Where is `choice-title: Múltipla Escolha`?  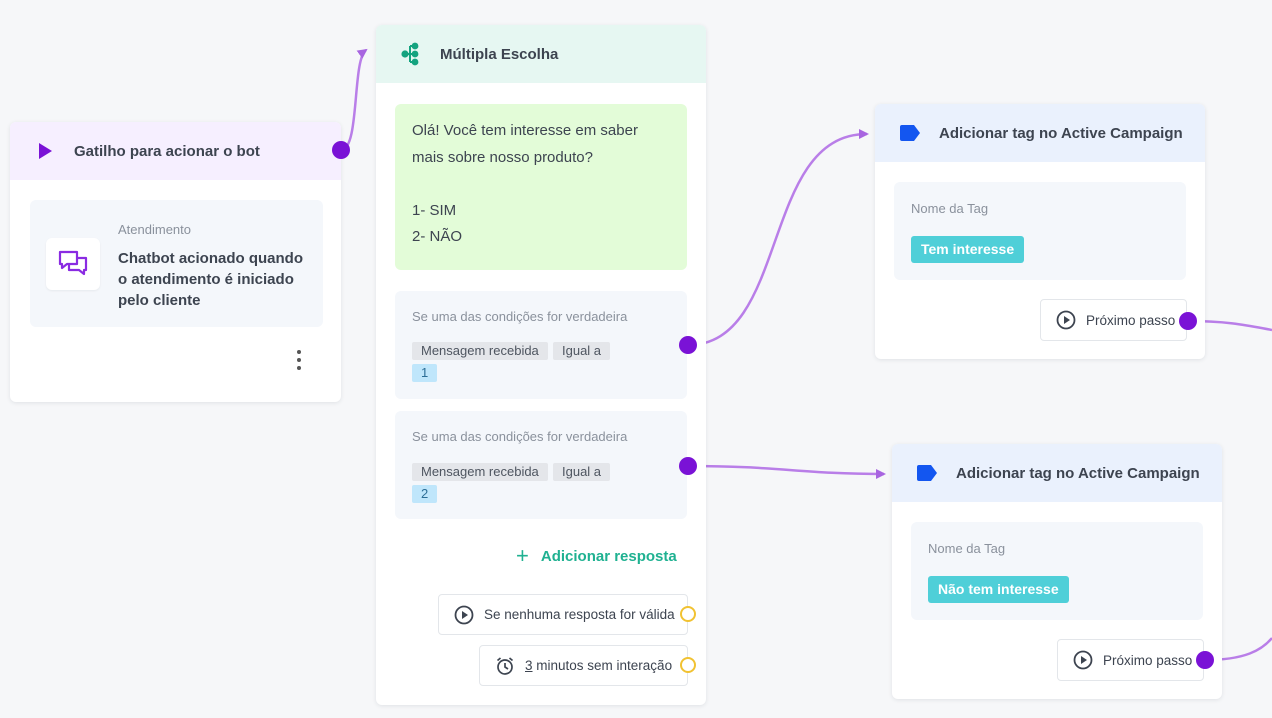
choice-title: Múltipla Escolha is located at coordinates (499, 54).